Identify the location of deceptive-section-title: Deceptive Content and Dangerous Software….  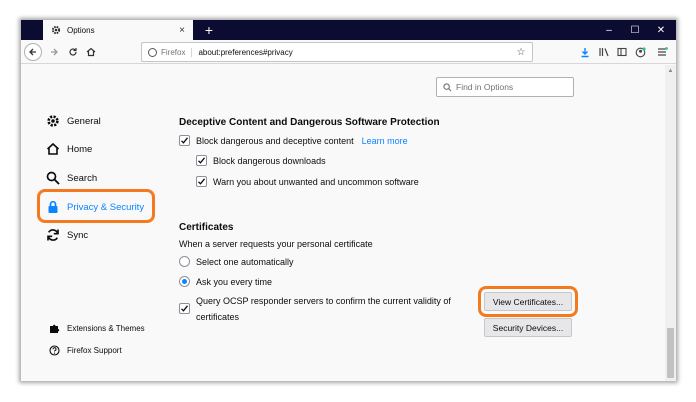
(309, 122).